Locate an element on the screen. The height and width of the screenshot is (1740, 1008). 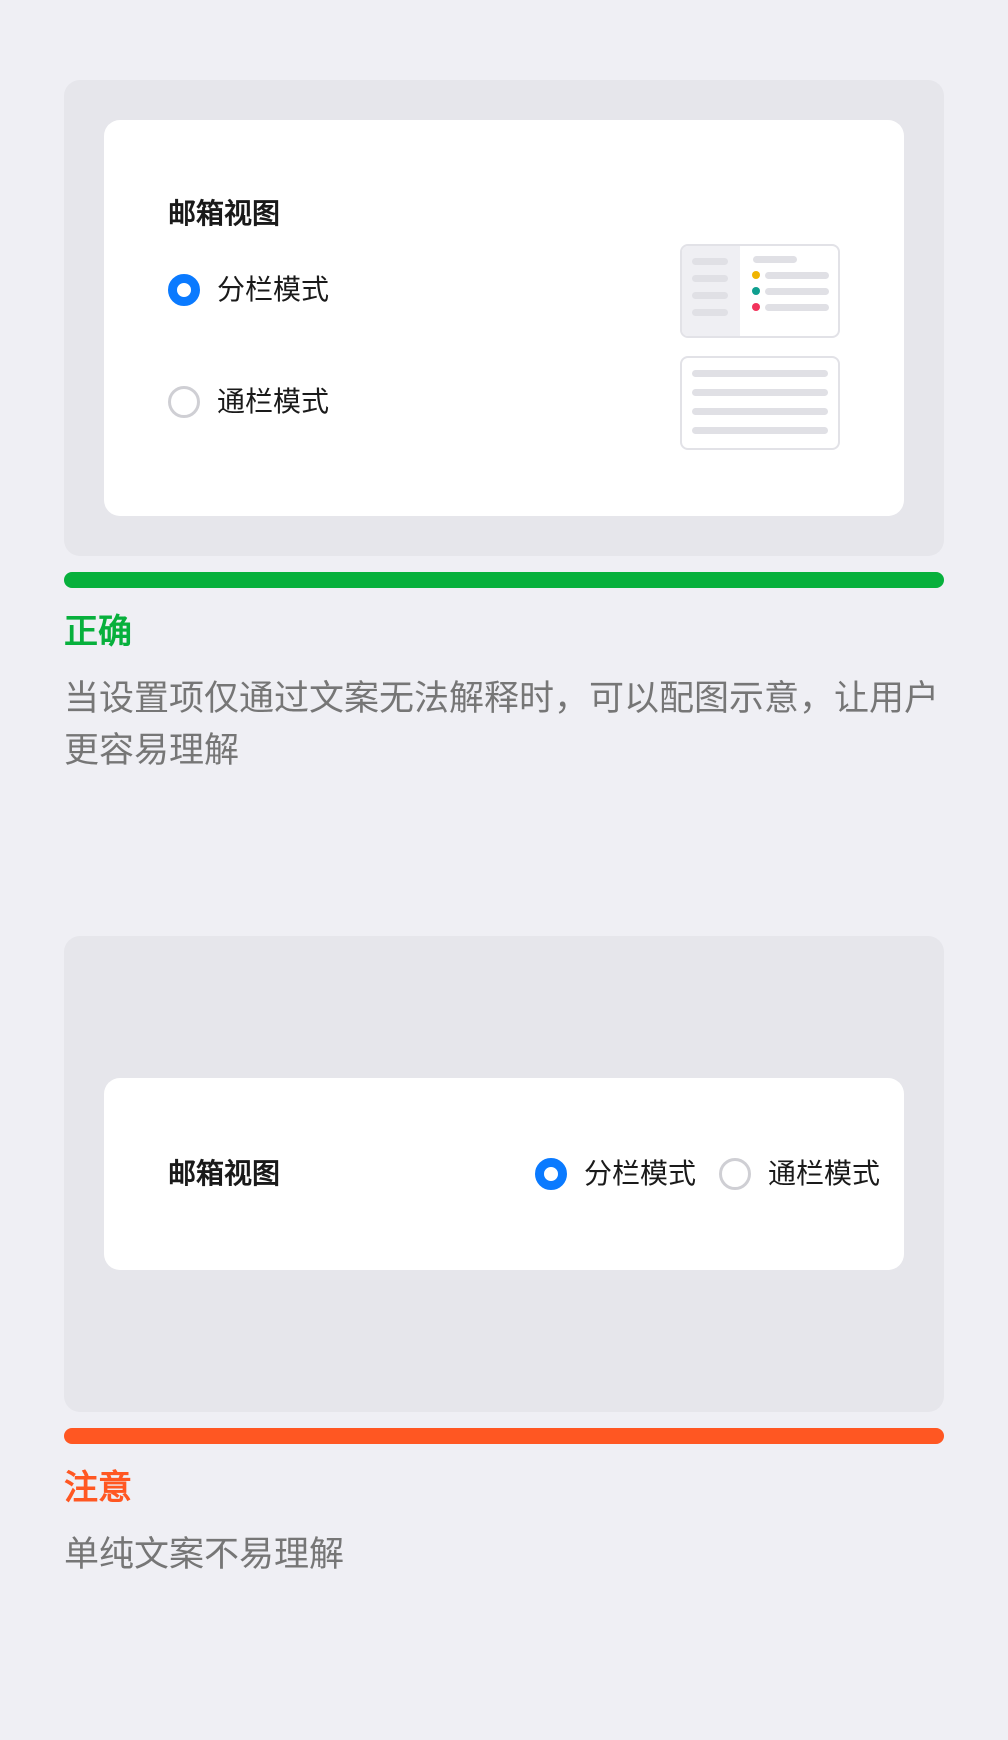
caution-label: 注意 is located at coordinates (98, 1488).